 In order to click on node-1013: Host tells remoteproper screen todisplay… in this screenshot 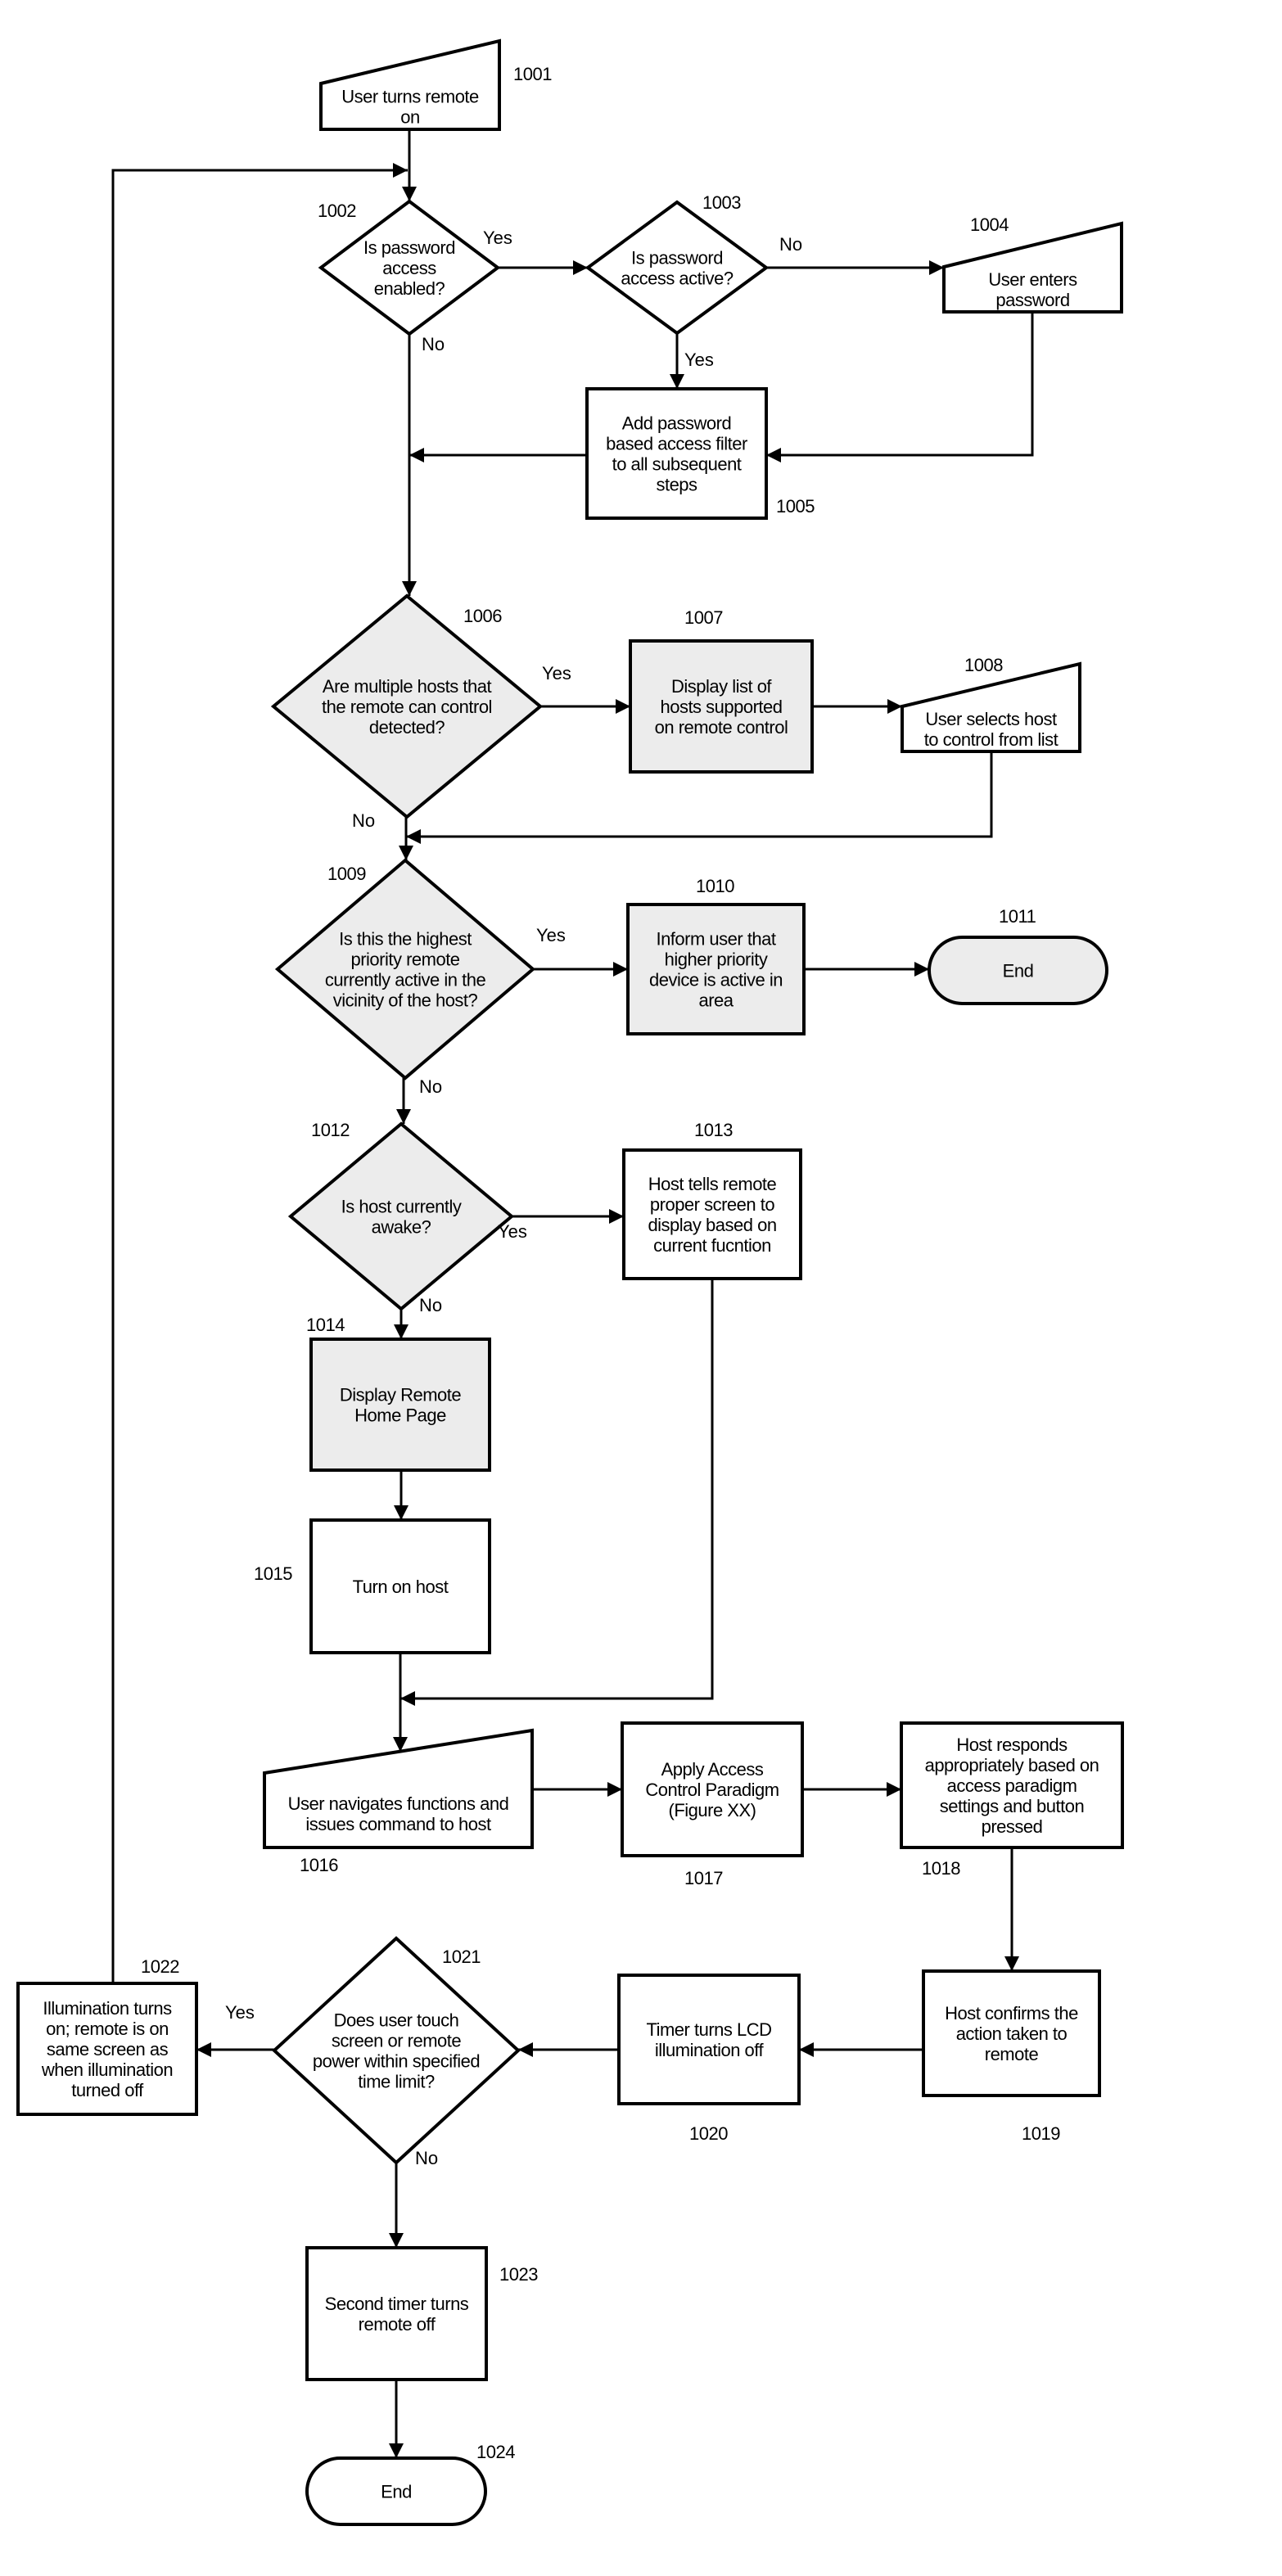, I will do `click(712, 1214)`.